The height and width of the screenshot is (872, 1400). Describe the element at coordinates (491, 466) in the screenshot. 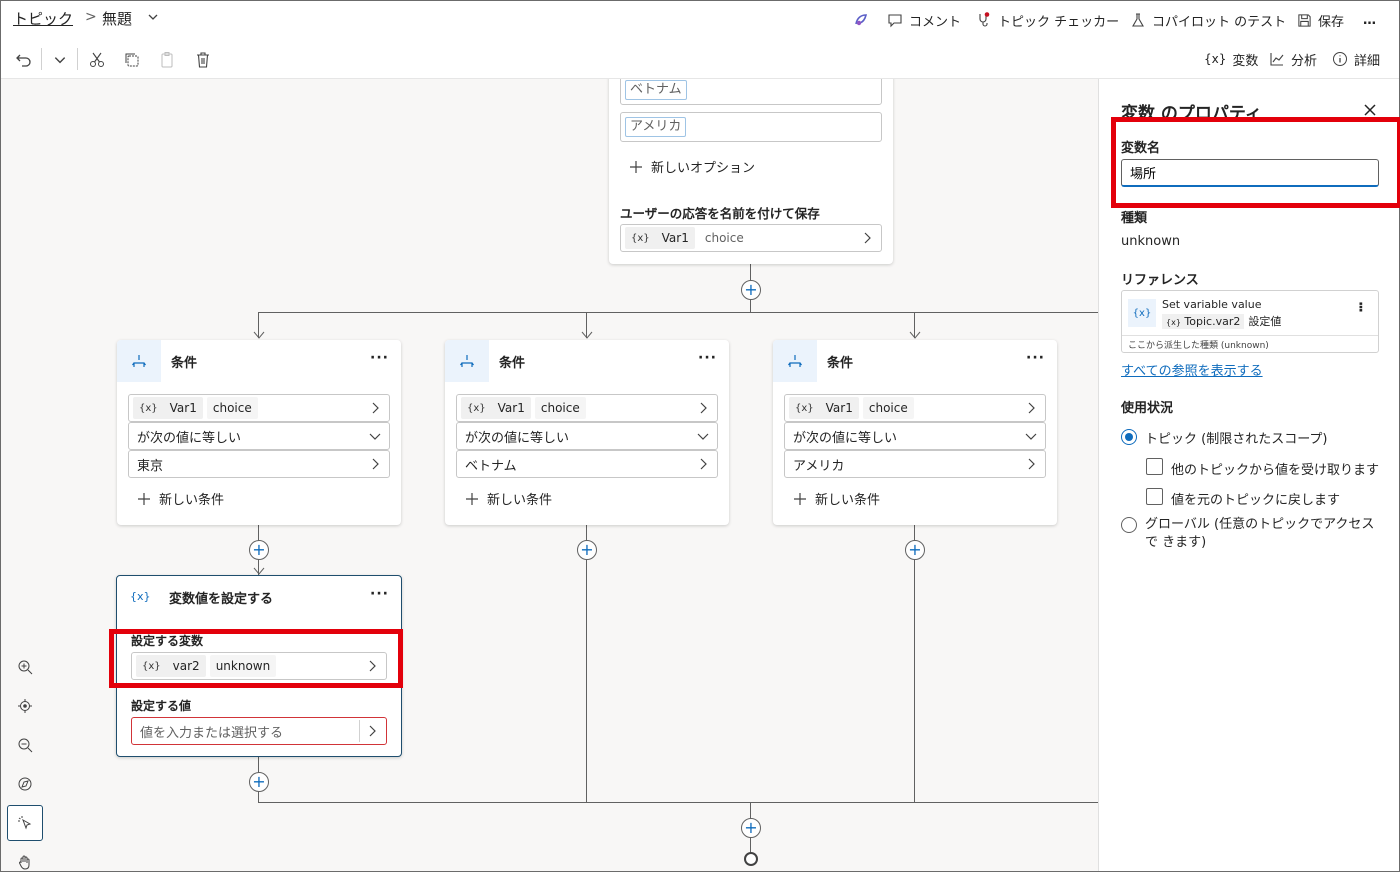

I see `condition-value: ベトナム` at that location.